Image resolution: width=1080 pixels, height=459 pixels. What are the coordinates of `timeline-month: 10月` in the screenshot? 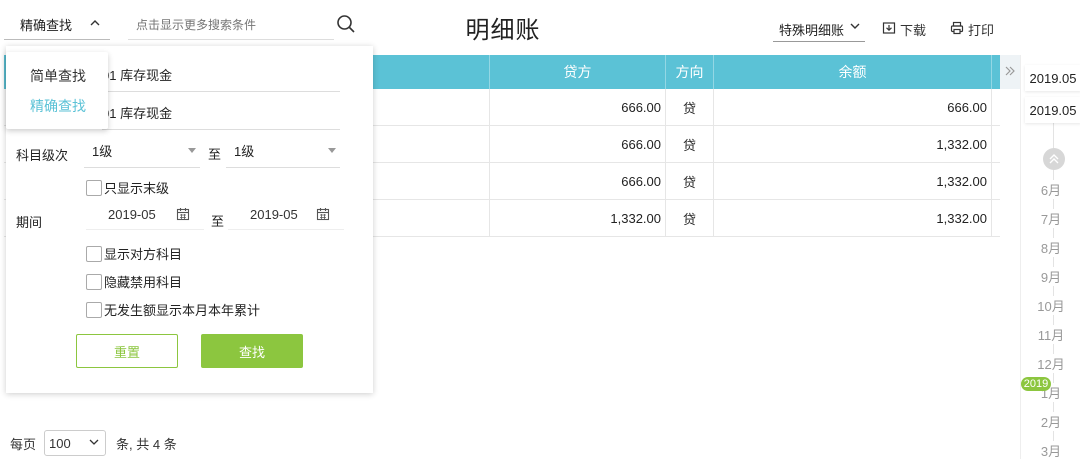 It's located at (1050, 305).